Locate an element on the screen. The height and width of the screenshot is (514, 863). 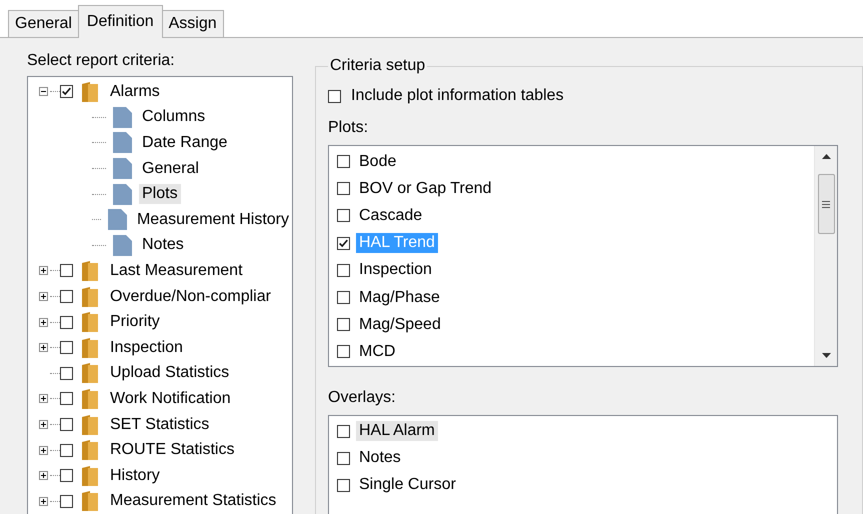
tree-item: Inspection is located at coordinates (146, 348).